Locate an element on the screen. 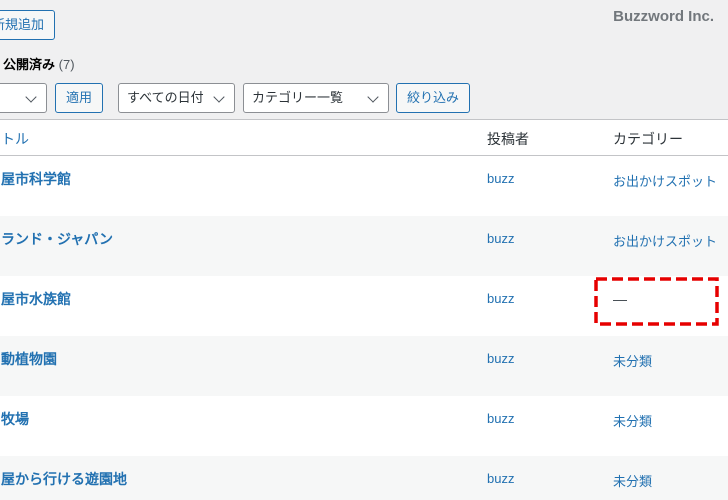  post-title-link: 屋から行ける遊園地 is located at coordinates (64, 479).